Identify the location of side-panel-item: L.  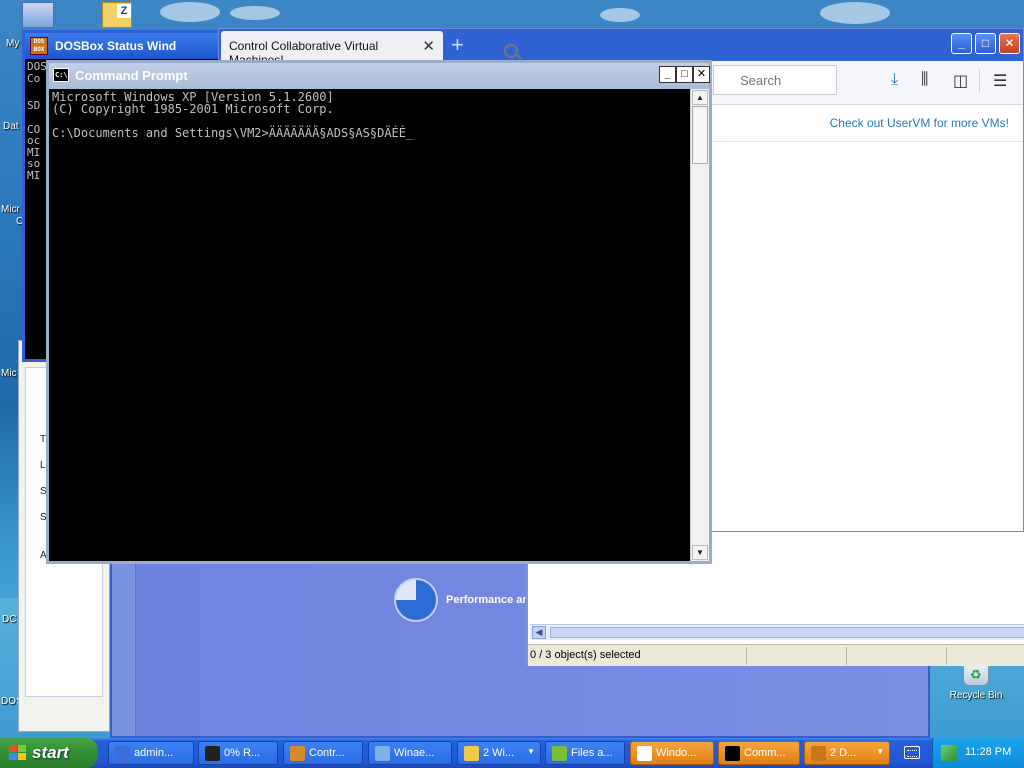
(43, 465).